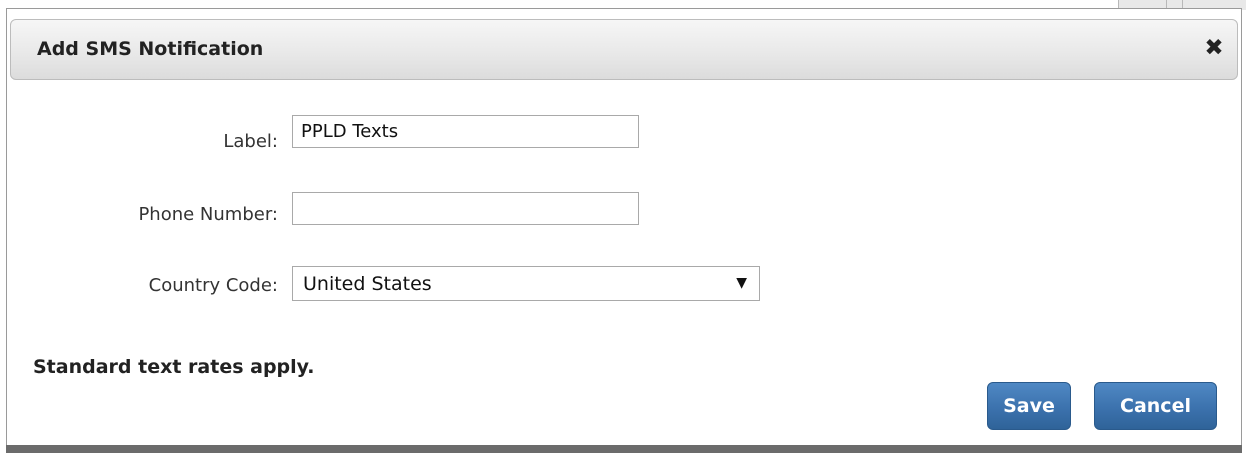 This screenshot has width=1246, height=453. What do you see at coordinates (465, 131) in the screenshot?
I see `label-input` at bounding box center [465, 131].